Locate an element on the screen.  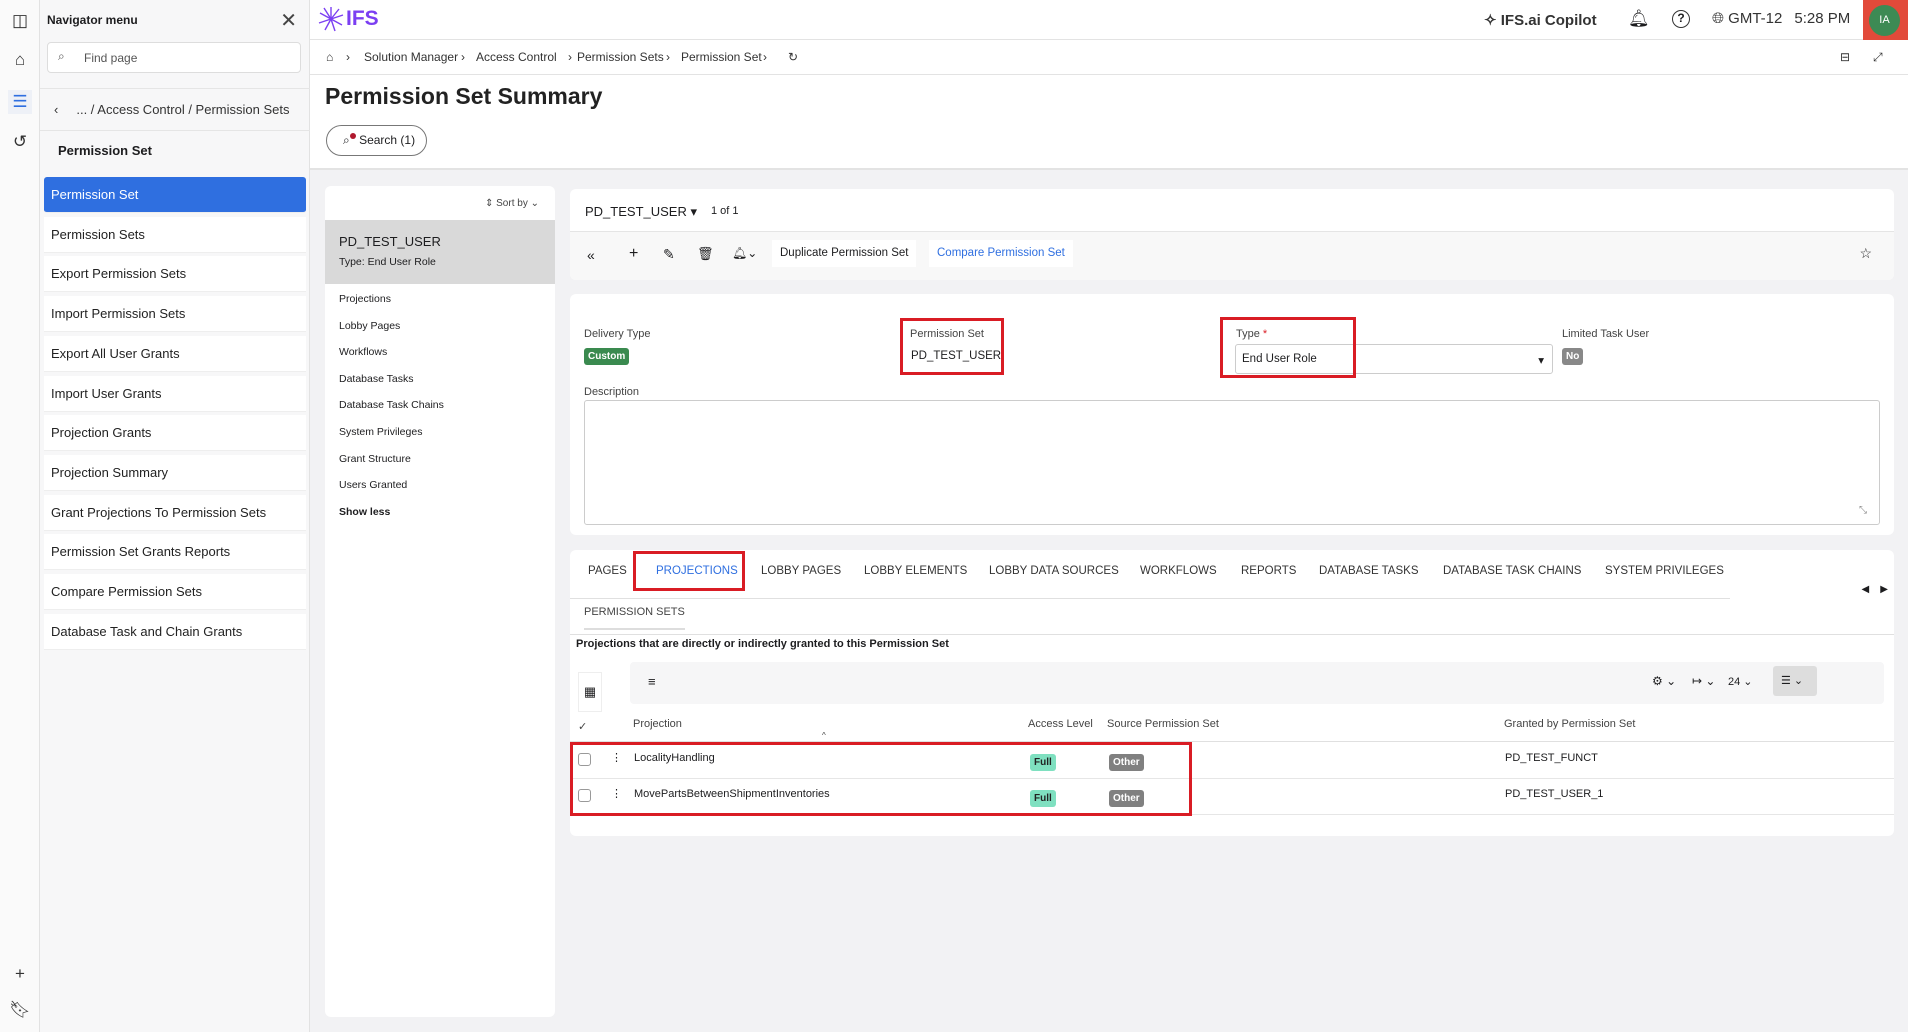
edit-icon: ✎ is located at coordinates (669, 254).